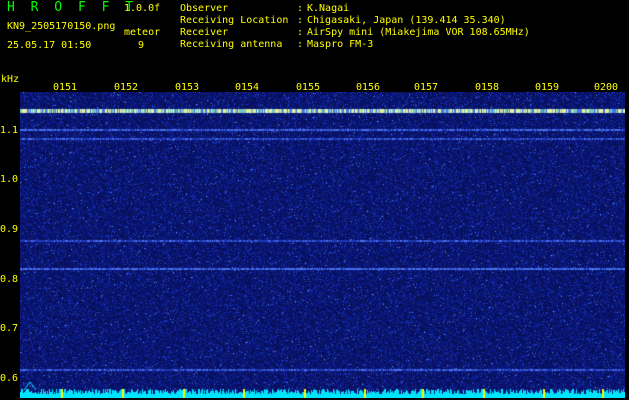 The width and height of the screenshot is (629, 400). I want to click on antenna-value: Maspro FM-3, so click(340, 44).